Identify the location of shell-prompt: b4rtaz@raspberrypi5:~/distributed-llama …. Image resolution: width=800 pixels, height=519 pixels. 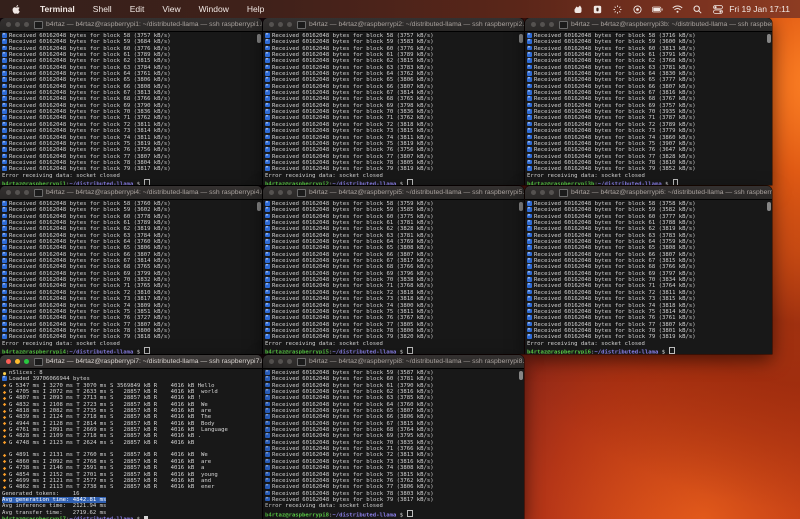
(393, 350).